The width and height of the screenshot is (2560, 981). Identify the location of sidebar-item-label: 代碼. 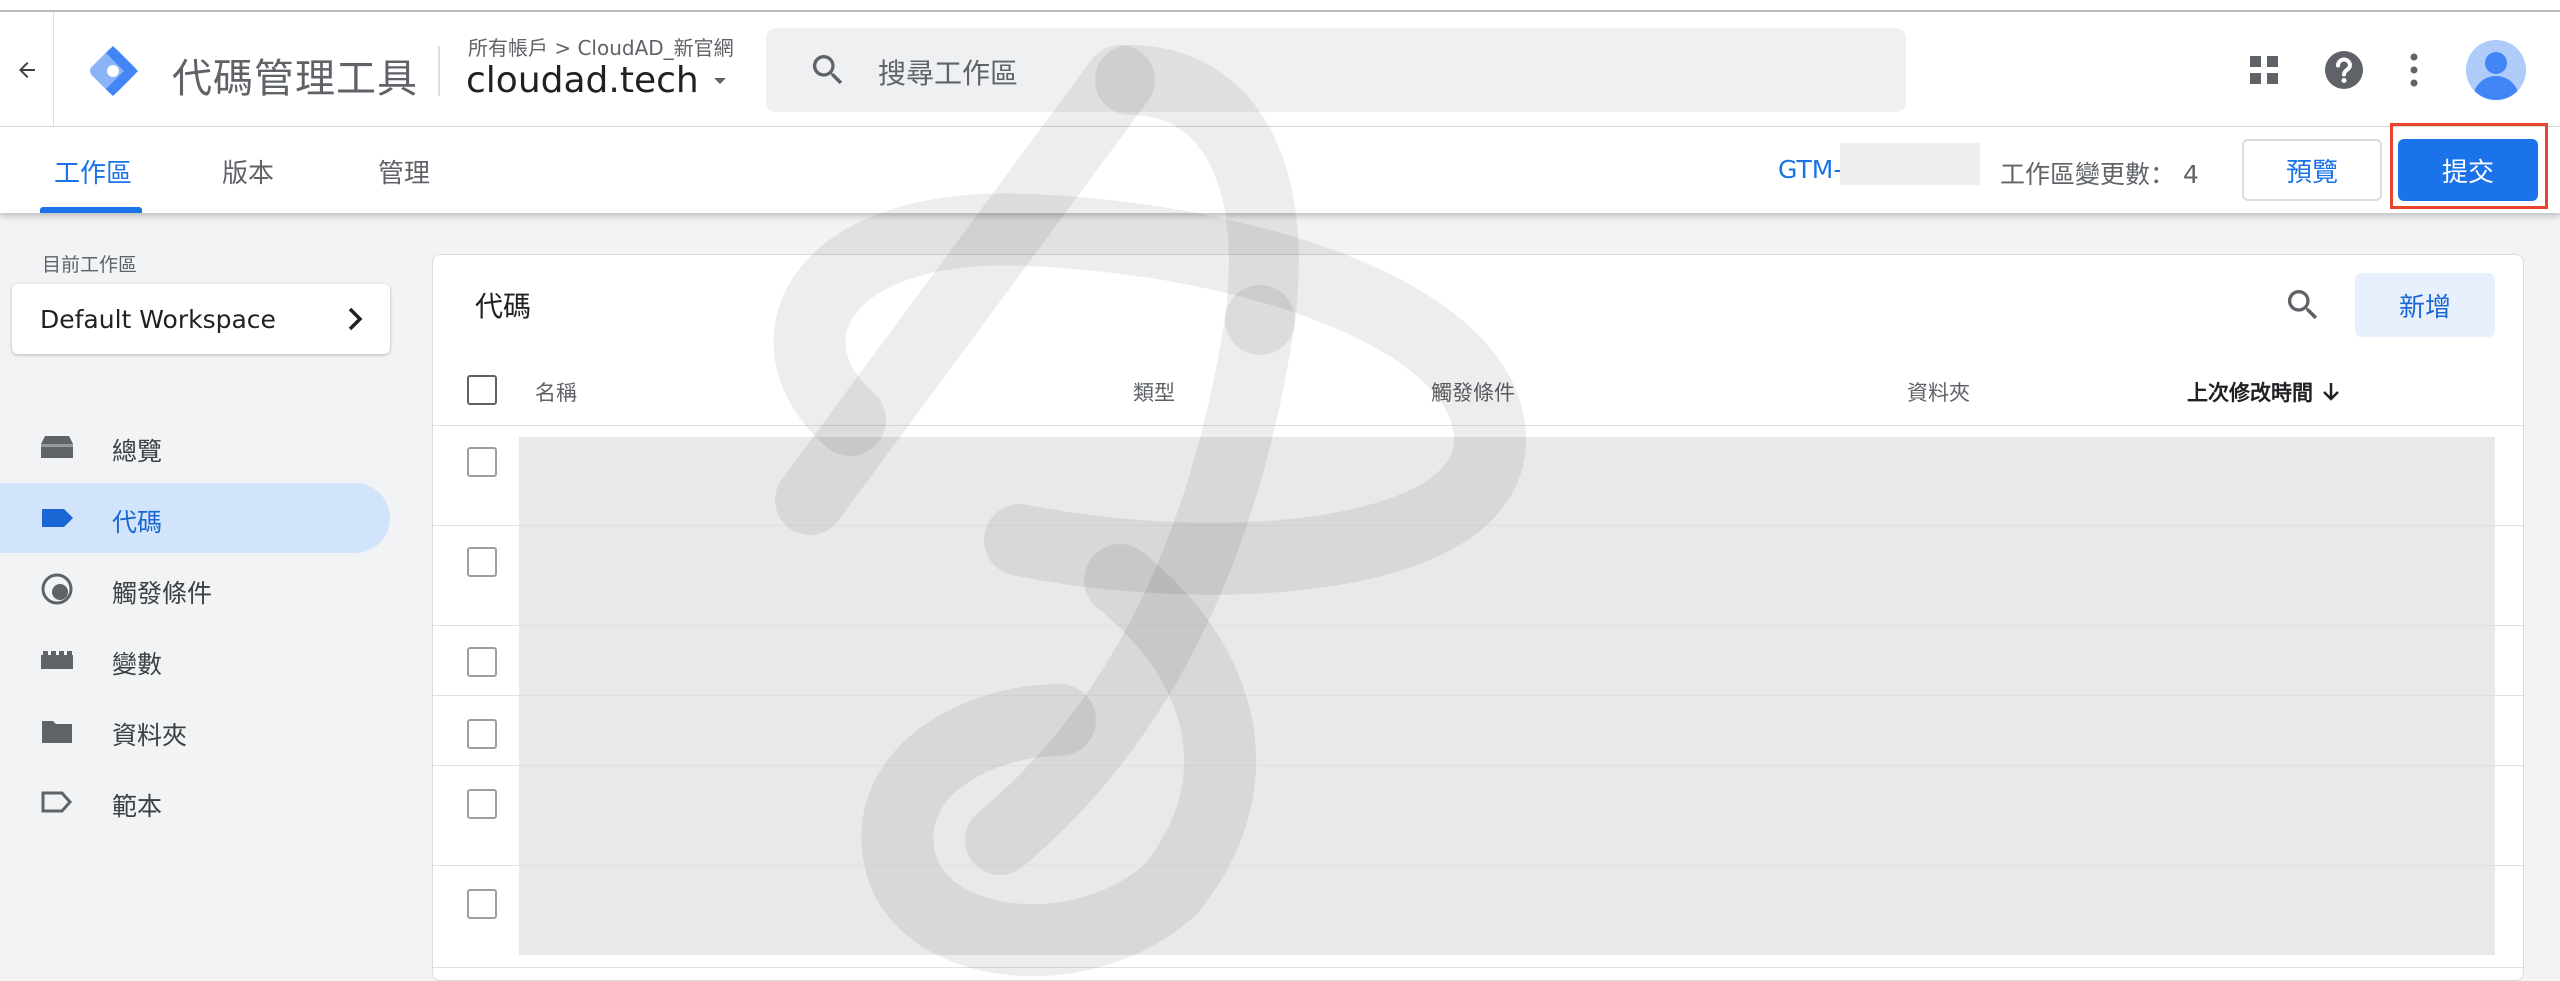
(137, 522).